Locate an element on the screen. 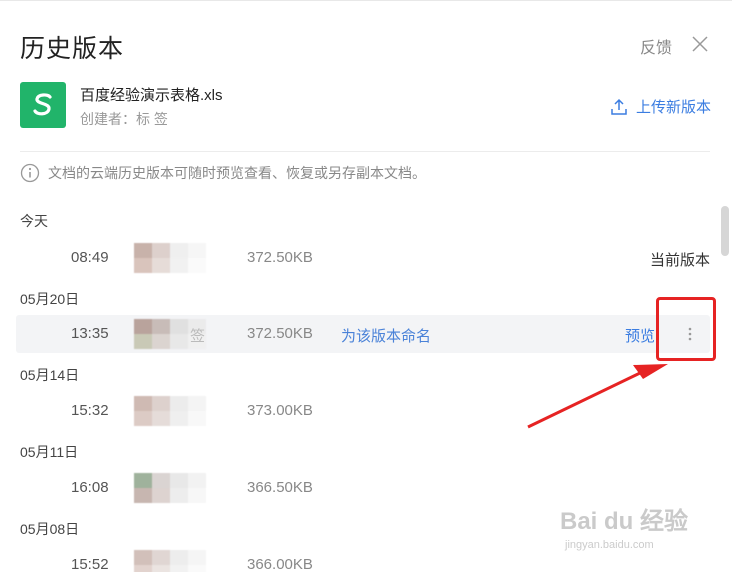  version-size: 373.00KB is located at coordinates (280, 410).